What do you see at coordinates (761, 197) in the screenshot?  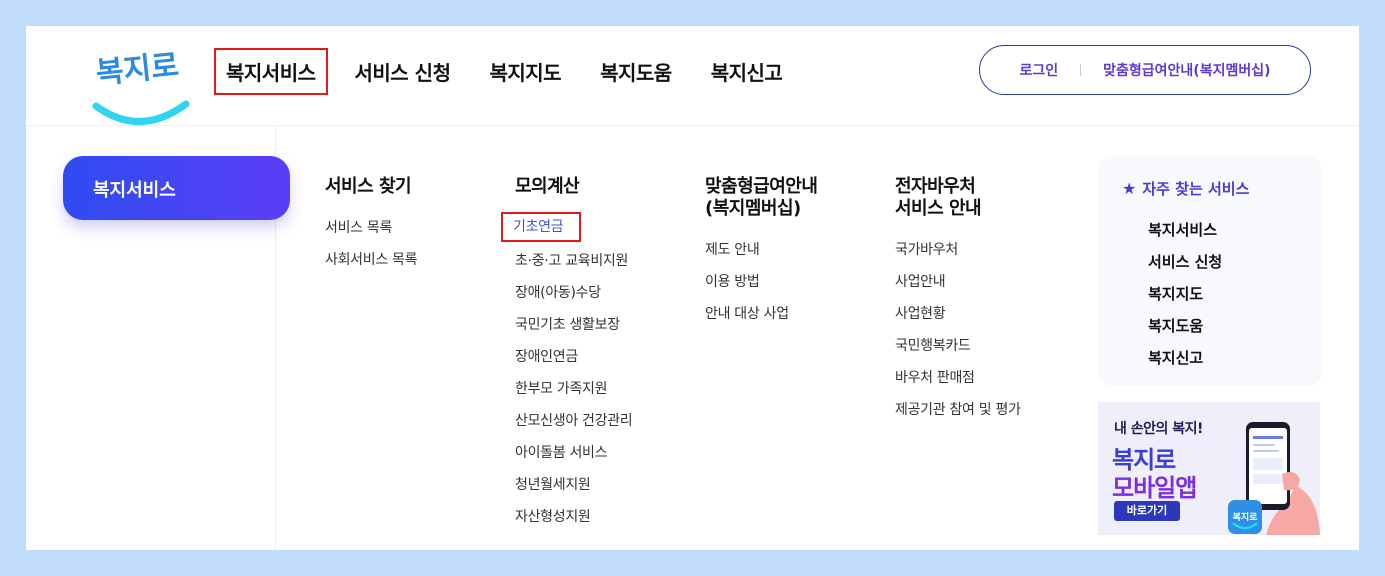 I see `column-title: 맞춤형급여안내 (복지멤버십)` at bounding box center [761, 197].